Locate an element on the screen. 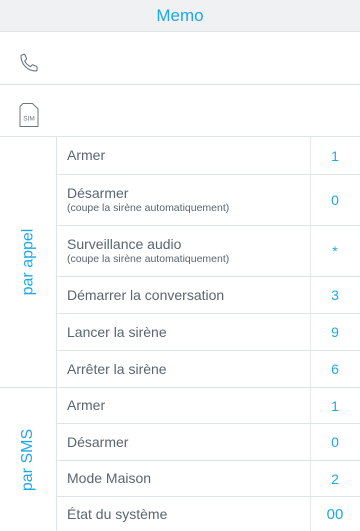  command-label: État du système is located at coordinates (117, 513).